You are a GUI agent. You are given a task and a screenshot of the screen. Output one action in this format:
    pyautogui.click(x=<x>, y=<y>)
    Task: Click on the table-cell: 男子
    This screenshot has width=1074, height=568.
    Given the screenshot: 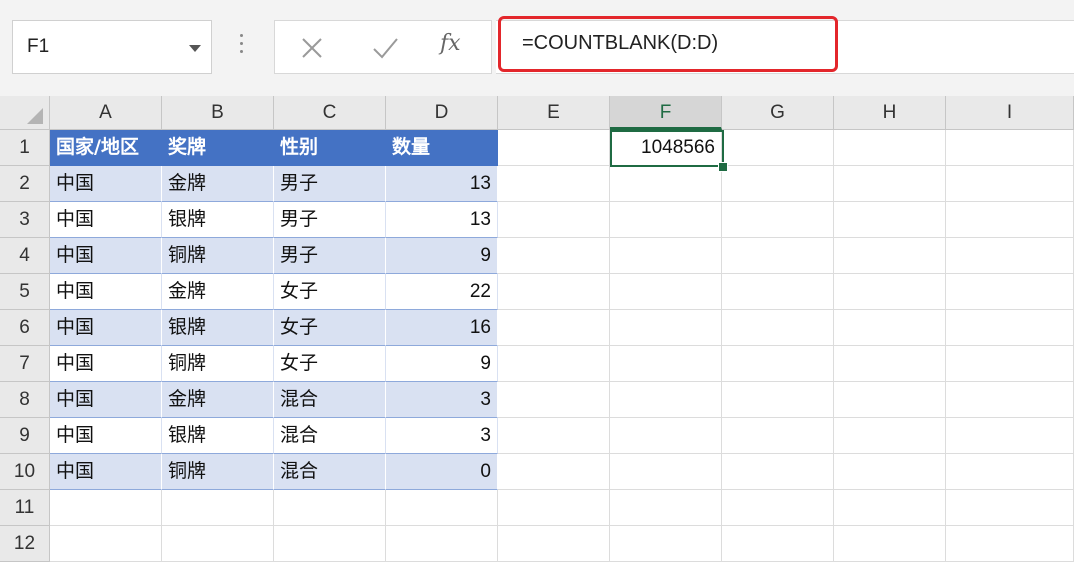 What is the action you would take?
    pyautogui.click(x=330, y=256)
    